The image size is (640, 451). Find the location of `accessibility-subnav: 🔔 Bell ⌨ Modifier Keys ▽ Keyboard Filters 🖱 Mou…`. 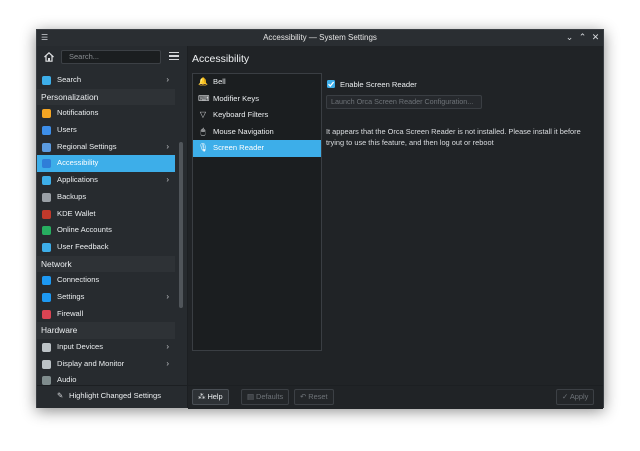

accessibility-subnav: 🔔 Bell ⌨ Modifier Keys ▽ Keyboard Filters 🖱 Mou… is located at coordinates (257, 212).